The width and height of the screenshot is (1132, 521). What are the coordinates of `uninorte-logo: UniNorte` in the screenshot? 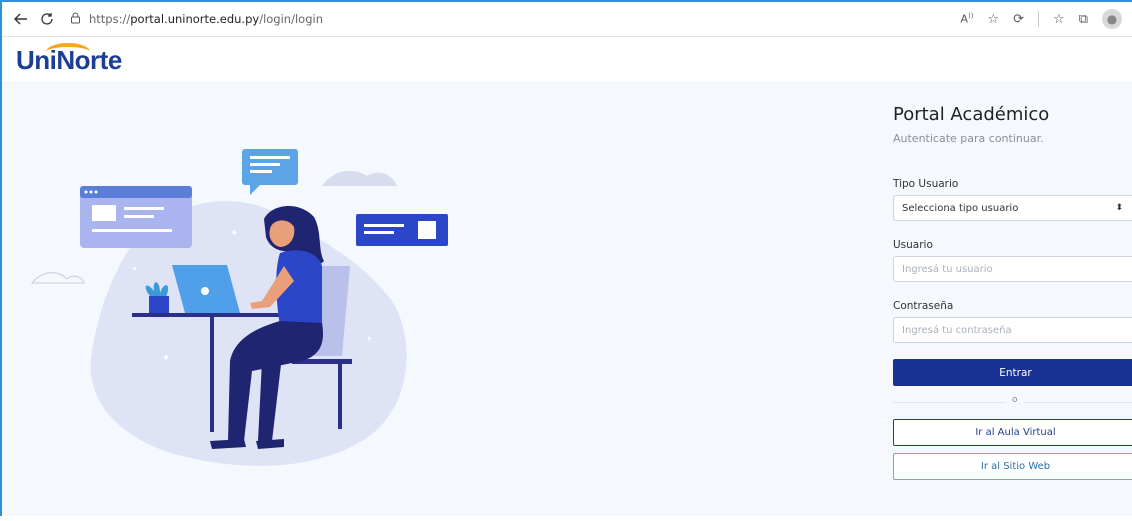 It's located at (69, 60).